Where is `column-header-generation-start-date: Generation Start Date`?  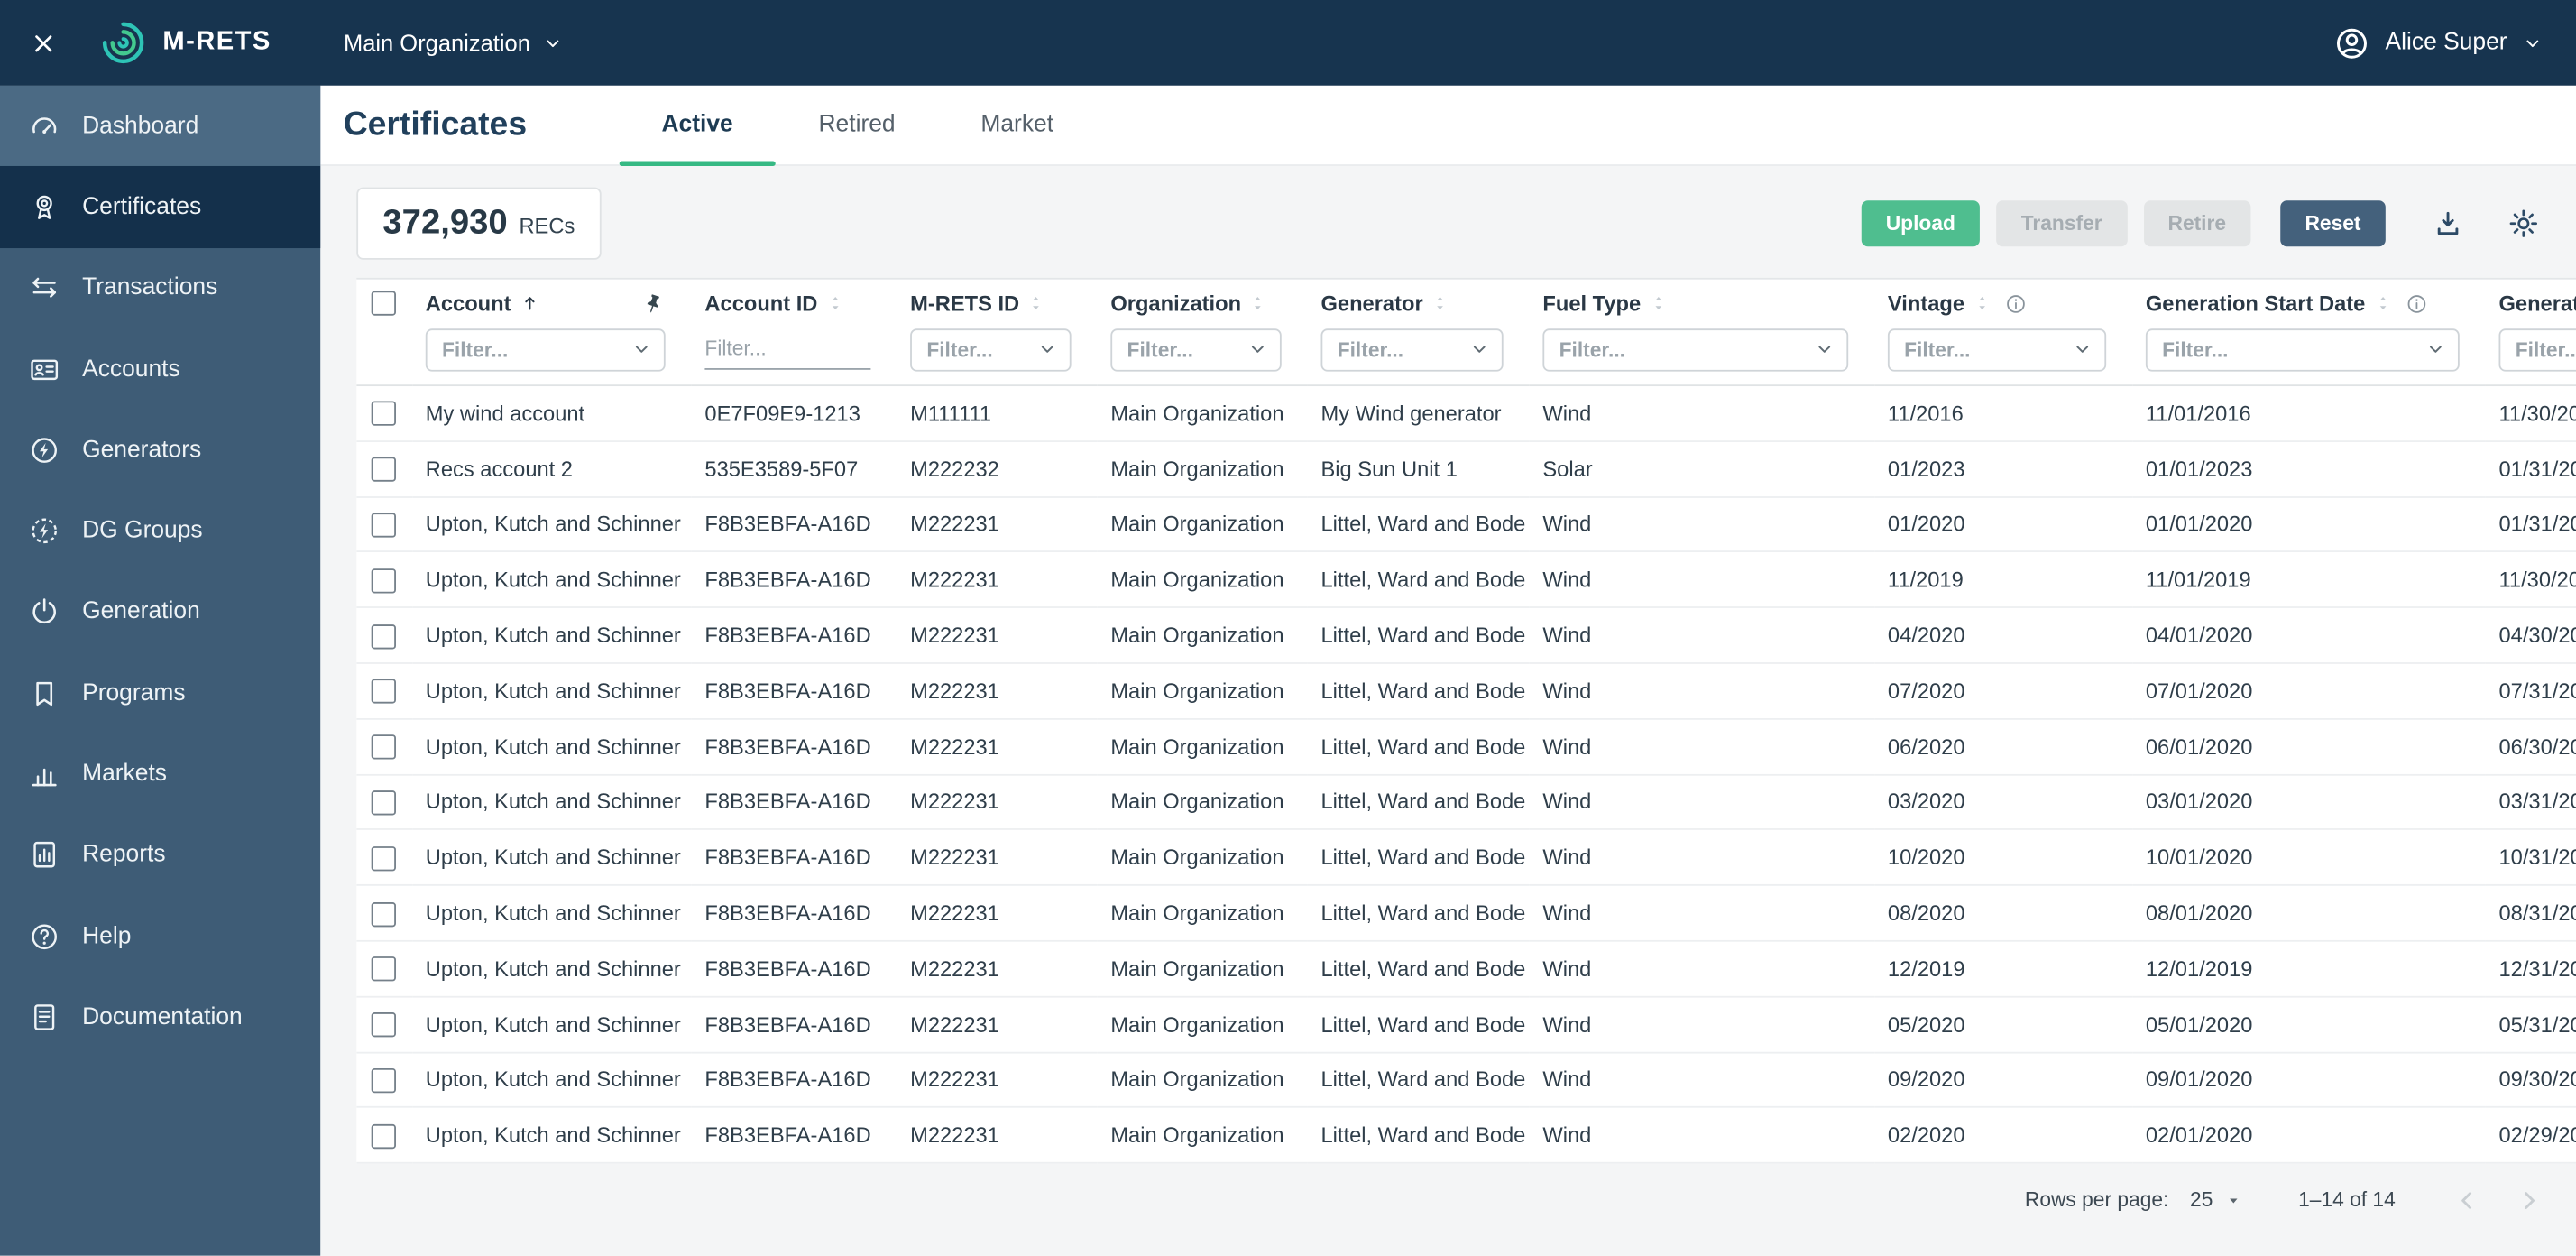 column-header-generation-start-date: Generation Start Date is located at coordinates (2309, 304).